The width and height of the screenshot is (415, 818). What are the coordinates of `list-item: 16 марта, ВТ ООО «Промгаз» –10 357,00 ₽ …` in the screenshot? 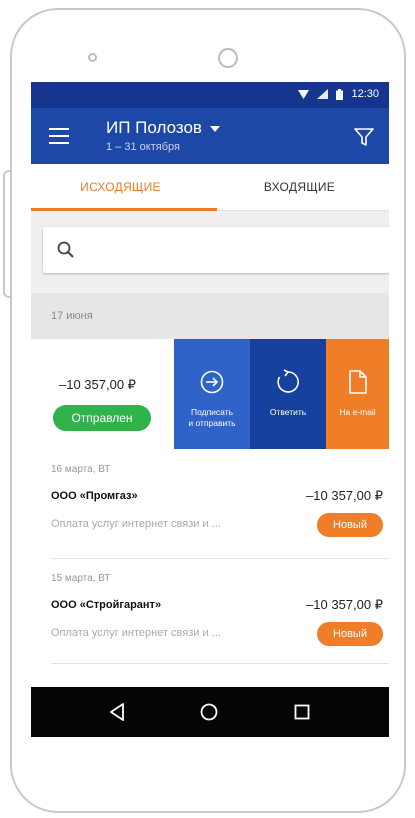 It's located at (210, 505).